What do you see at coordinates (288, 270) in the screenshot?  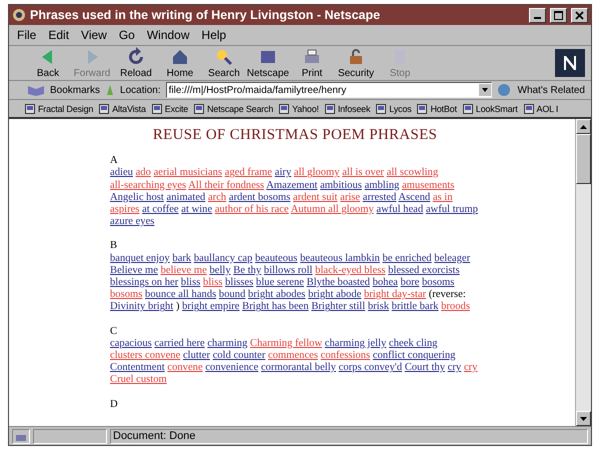 I see `phrase-link: billows roll` at bounding box center [288, 270].